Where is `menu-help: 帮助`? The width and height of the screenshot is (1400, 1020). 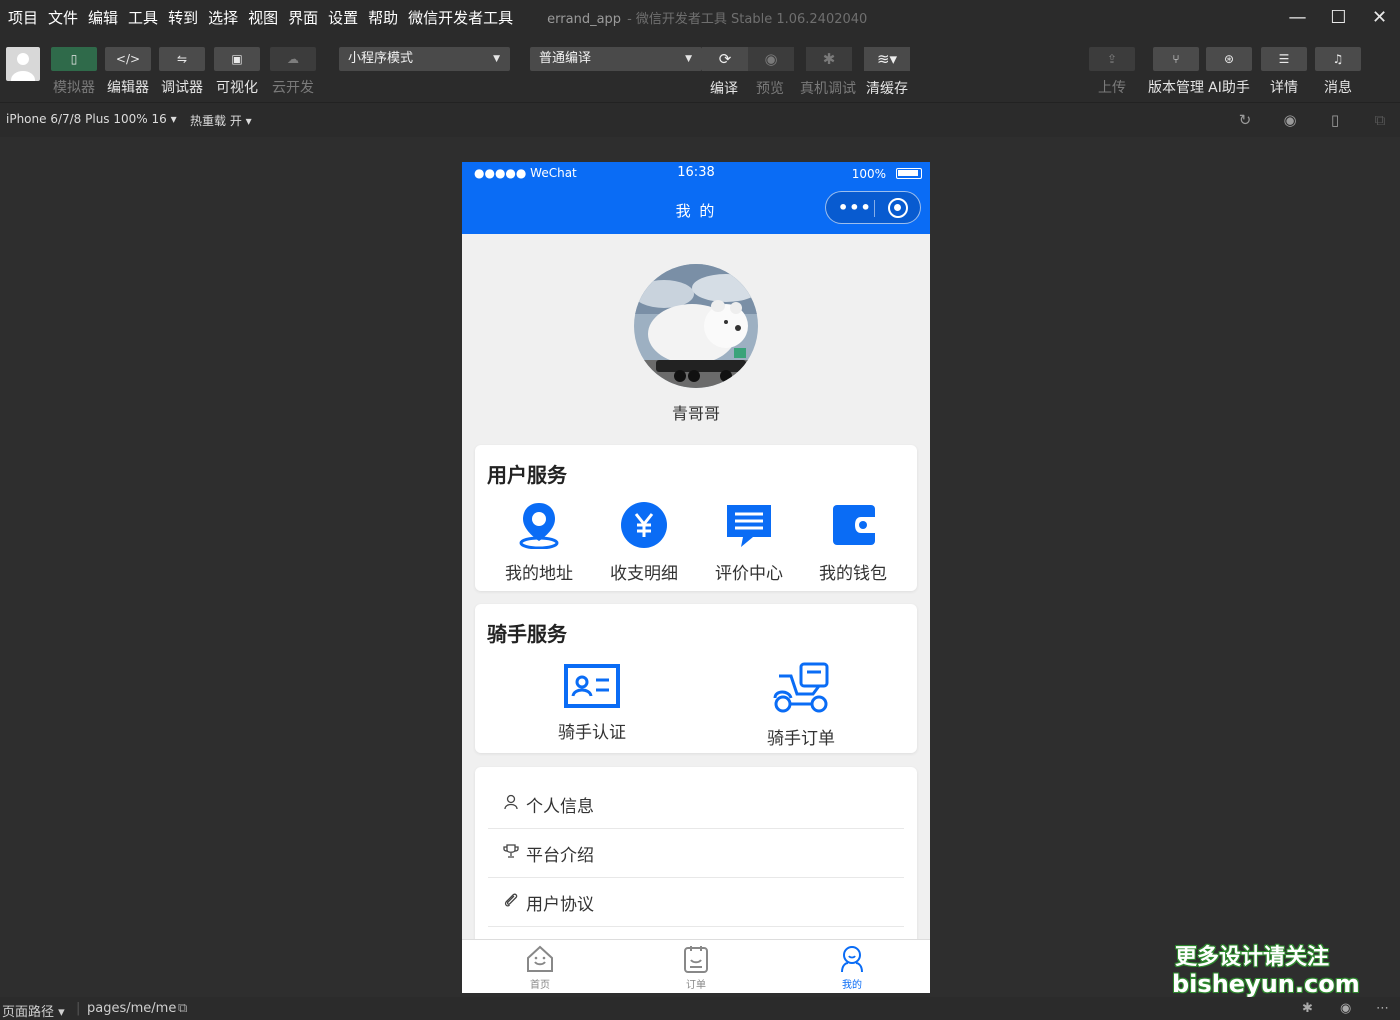
menu-help: 帮助 is located at coordinates (383, 17).